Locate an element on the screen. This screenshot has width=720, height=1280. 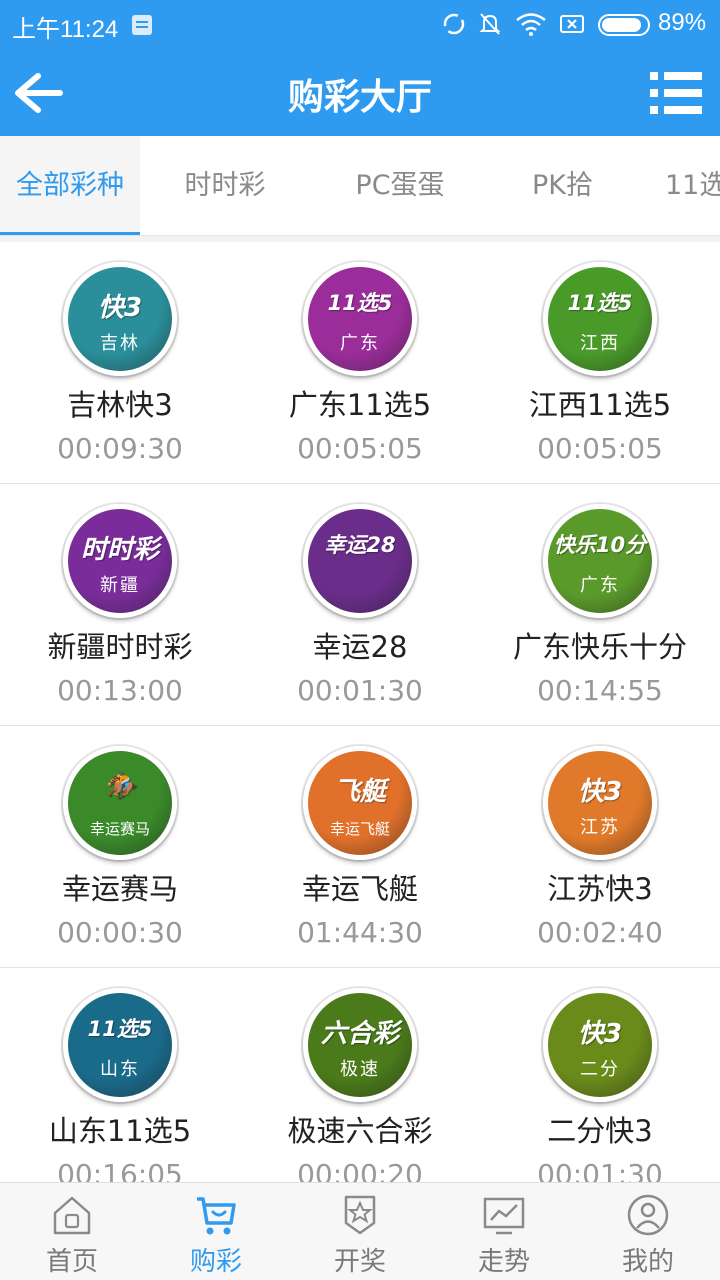
lottery-logo-icon: 11选5 广东 is located at coordinates (360, 319).